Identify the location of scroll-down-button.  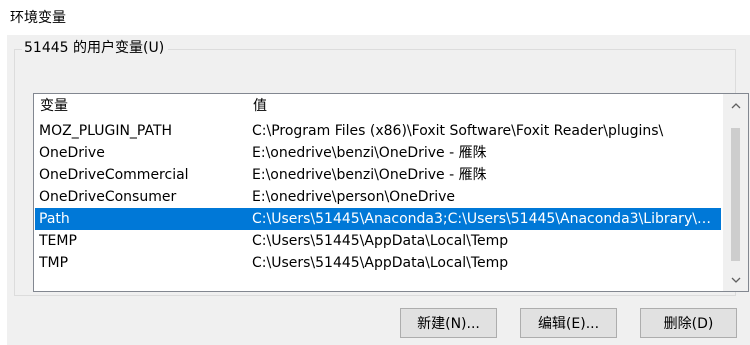
(735, 280).